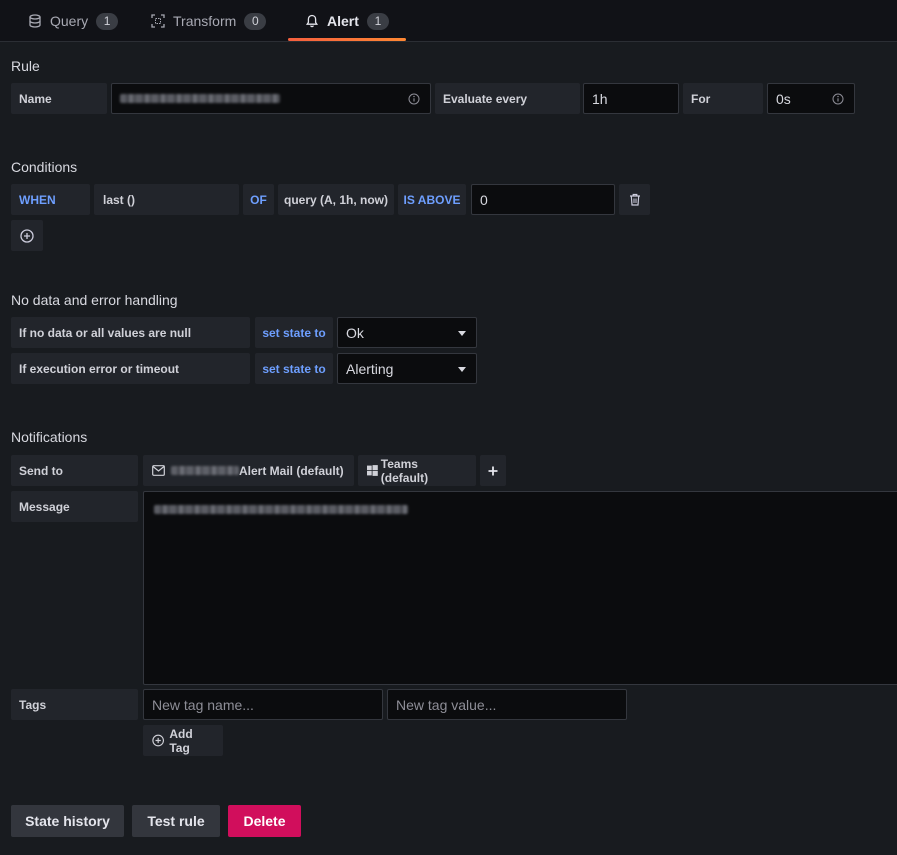  What do you see at coordinates (255, 21) in the screenshot?
I see `tab-transform-count: 0` at bounding box center [255, 21].